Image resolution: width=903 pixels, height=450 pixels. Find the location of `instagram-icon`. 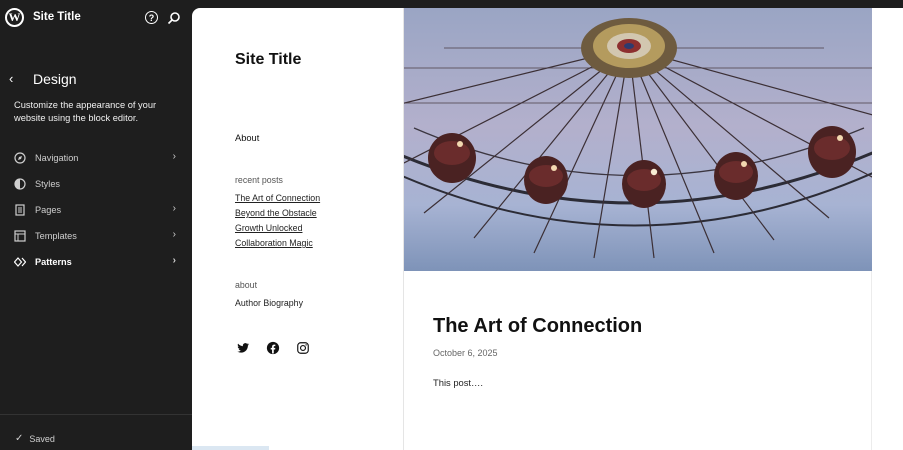

instagram-icon is located at coordinates (303, 348).